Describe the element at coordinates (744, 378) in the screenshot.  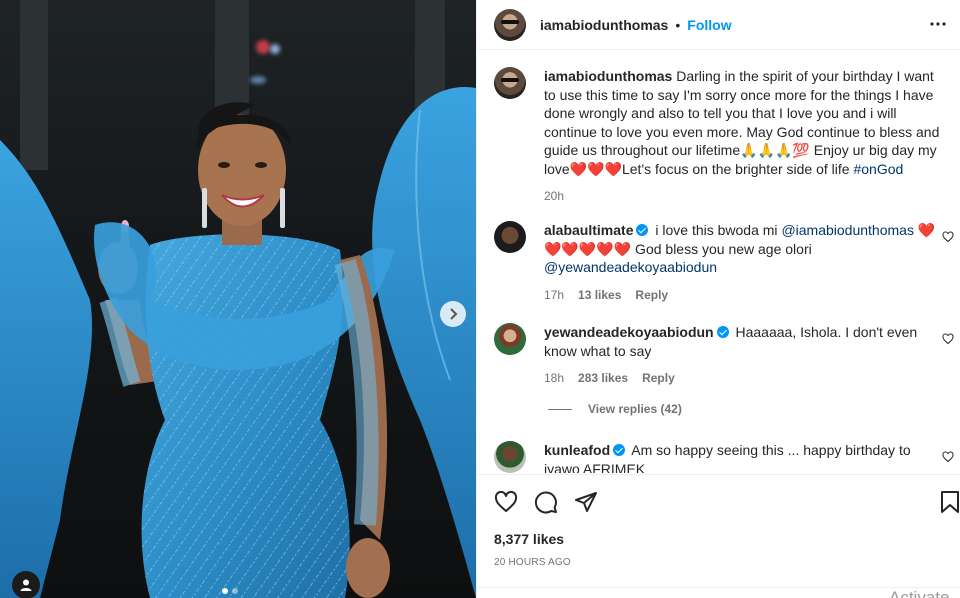
I see `comment-meta: 18h 283 likes Reply` at that location.